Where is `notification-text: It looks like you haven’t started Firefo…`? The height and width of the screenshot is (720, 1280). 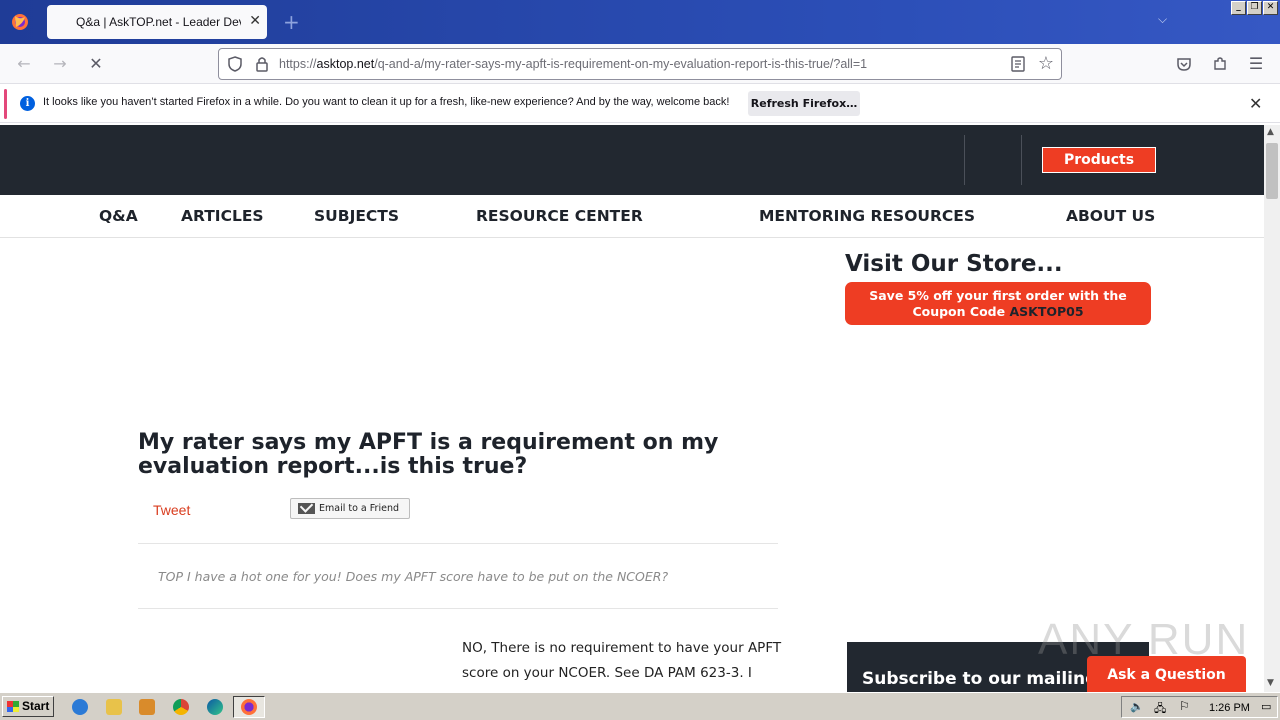
notification-text: It looks like you haven’t started Firefo… is located at coordinates (386, 102).